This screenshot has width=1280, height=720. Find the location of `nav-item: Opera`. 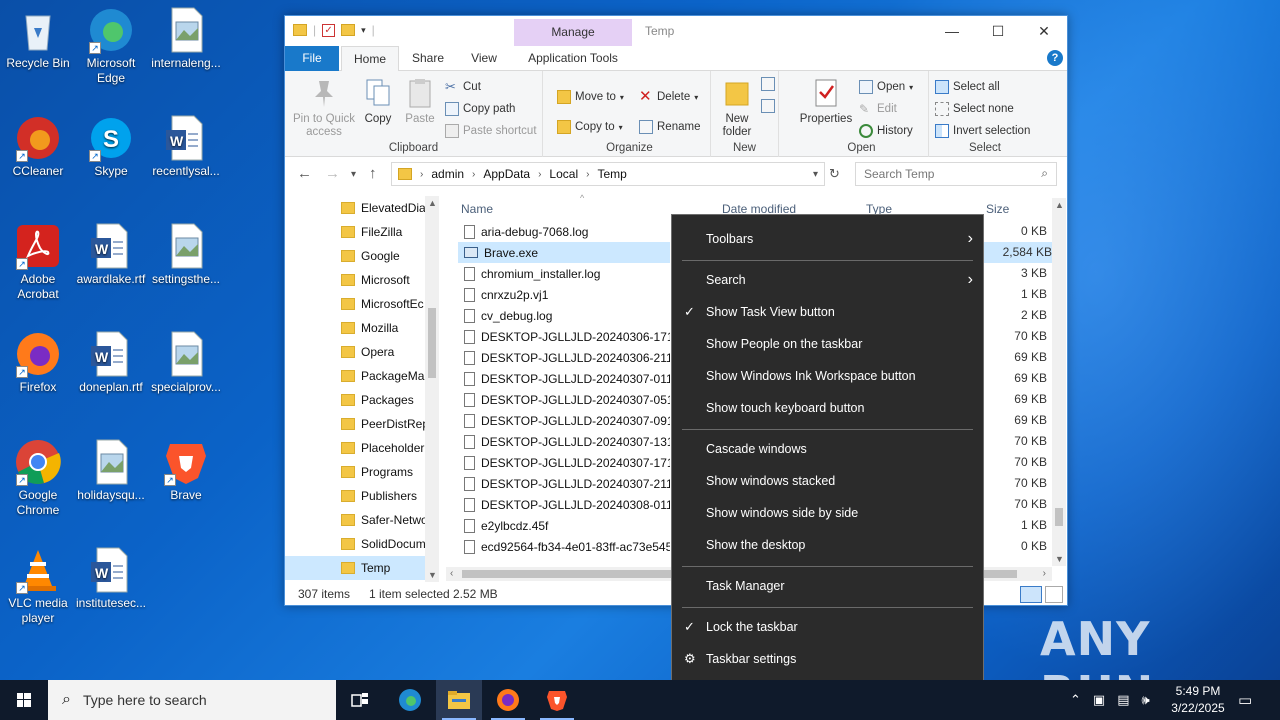

nav-item: Opera is located at coordinates (383, 352).